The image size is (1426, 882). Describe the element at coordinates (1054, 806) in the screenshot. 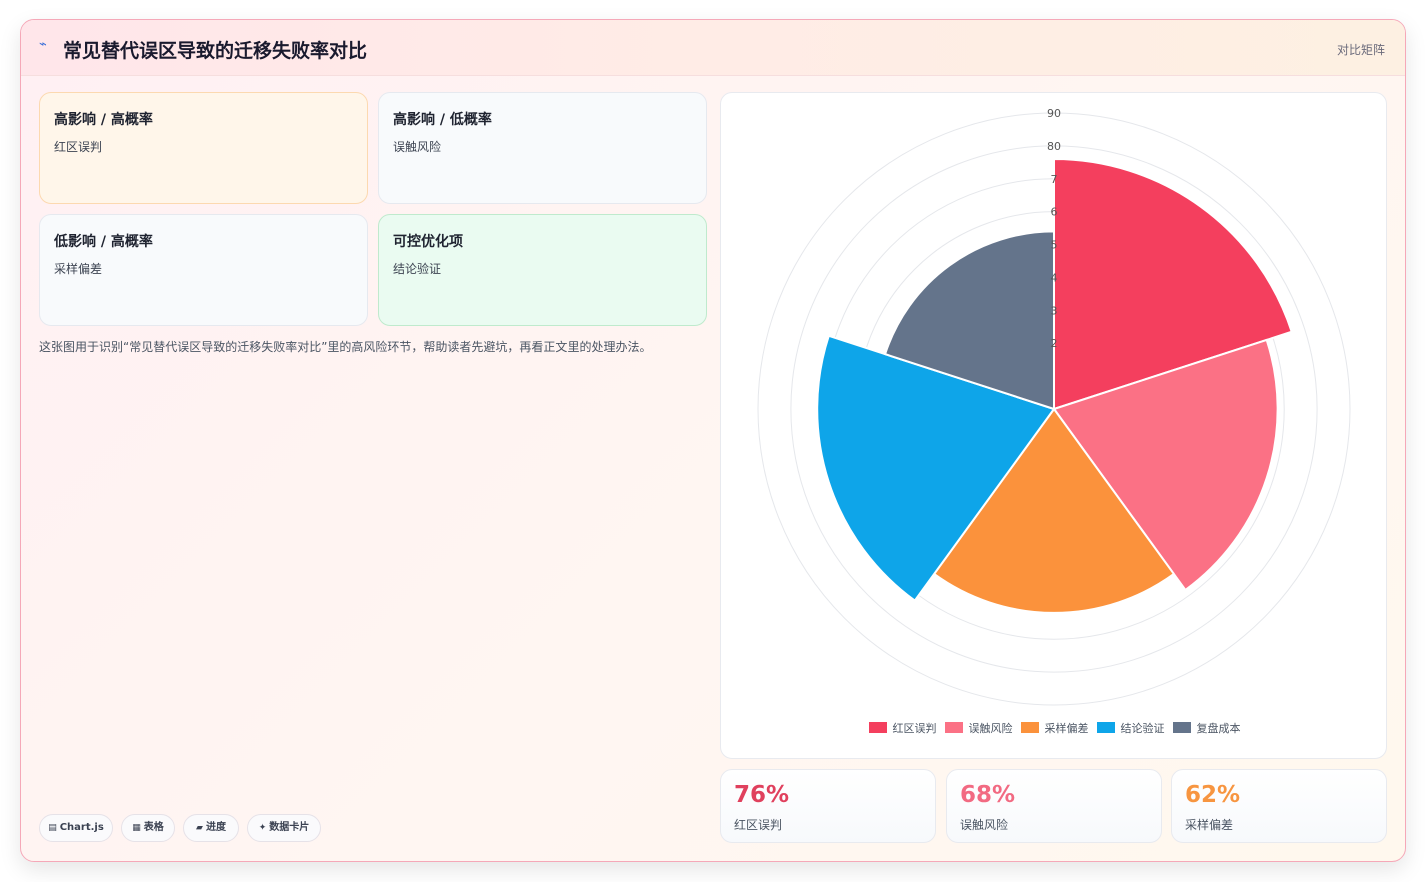

I see `stat-card: 68% 误触风险` at that location.